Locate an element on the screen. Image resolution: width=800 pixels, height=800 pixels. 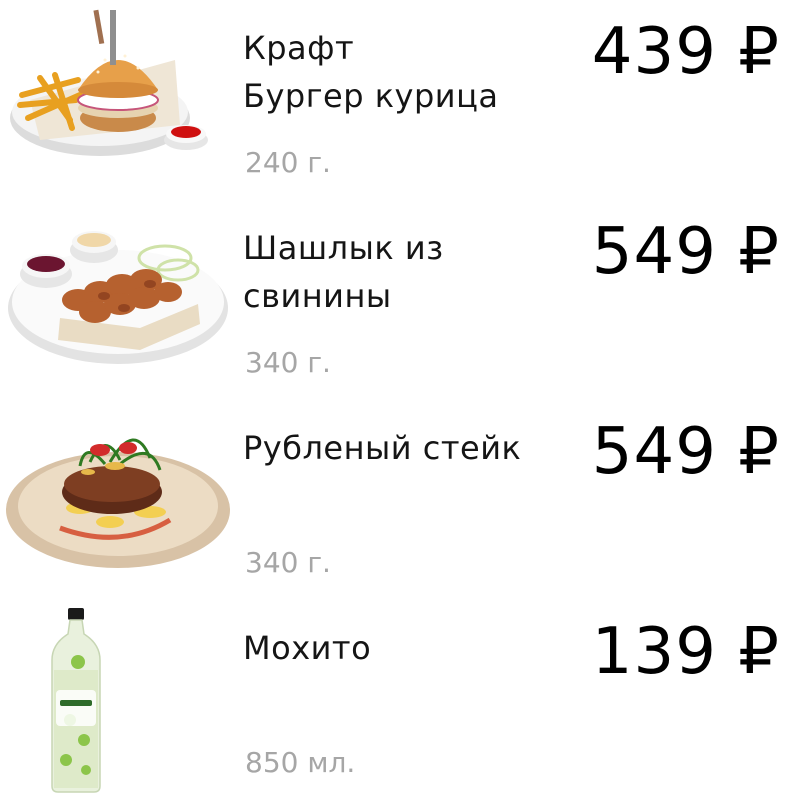
burger-chicken-image is located at coordinates (117, 100).